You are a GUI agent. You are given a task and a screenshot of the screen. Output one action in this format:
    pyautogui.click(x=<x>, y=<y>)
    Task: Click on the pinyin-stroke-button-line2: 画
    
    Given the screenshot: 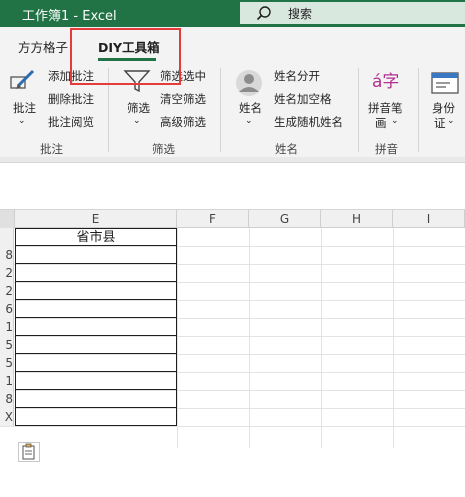 What is the action you would take?
    pyautogui.click(x=381, y=123)
    